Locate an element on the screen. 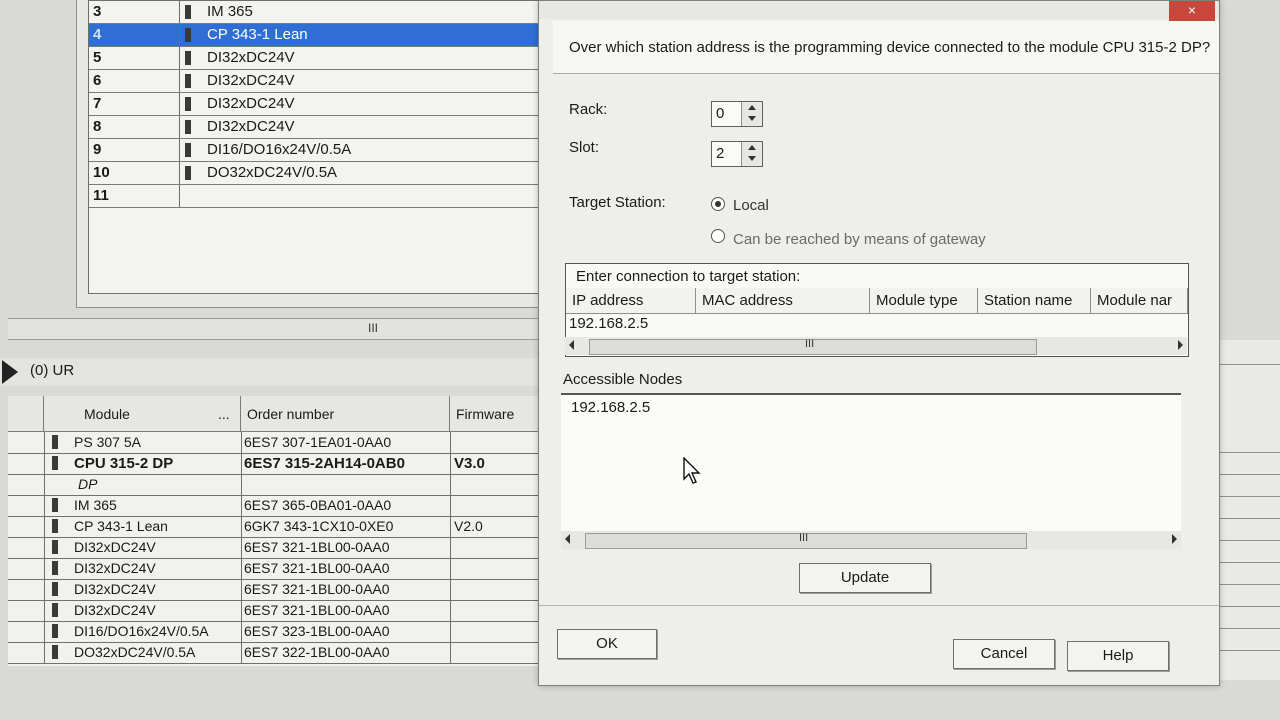 The width and height of the screenshot is (1280, 720). column-header-firmware: Firmware is located at coordinates (499, 414).